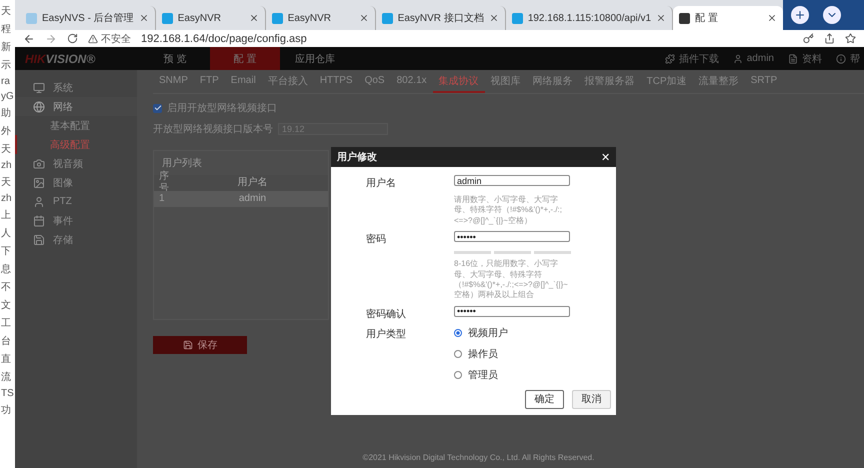  What do you see at coordinates (93, 39) in the screenshot?
I see `warning-icon` at bounding box center [93, 39].